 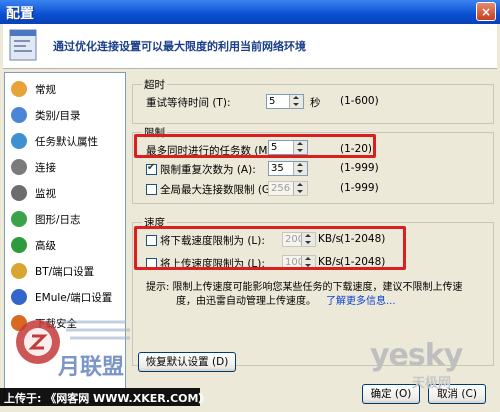 I want to click on restore-defaults-button: 恢复默认设置 (D), so click(x=187, y=362).